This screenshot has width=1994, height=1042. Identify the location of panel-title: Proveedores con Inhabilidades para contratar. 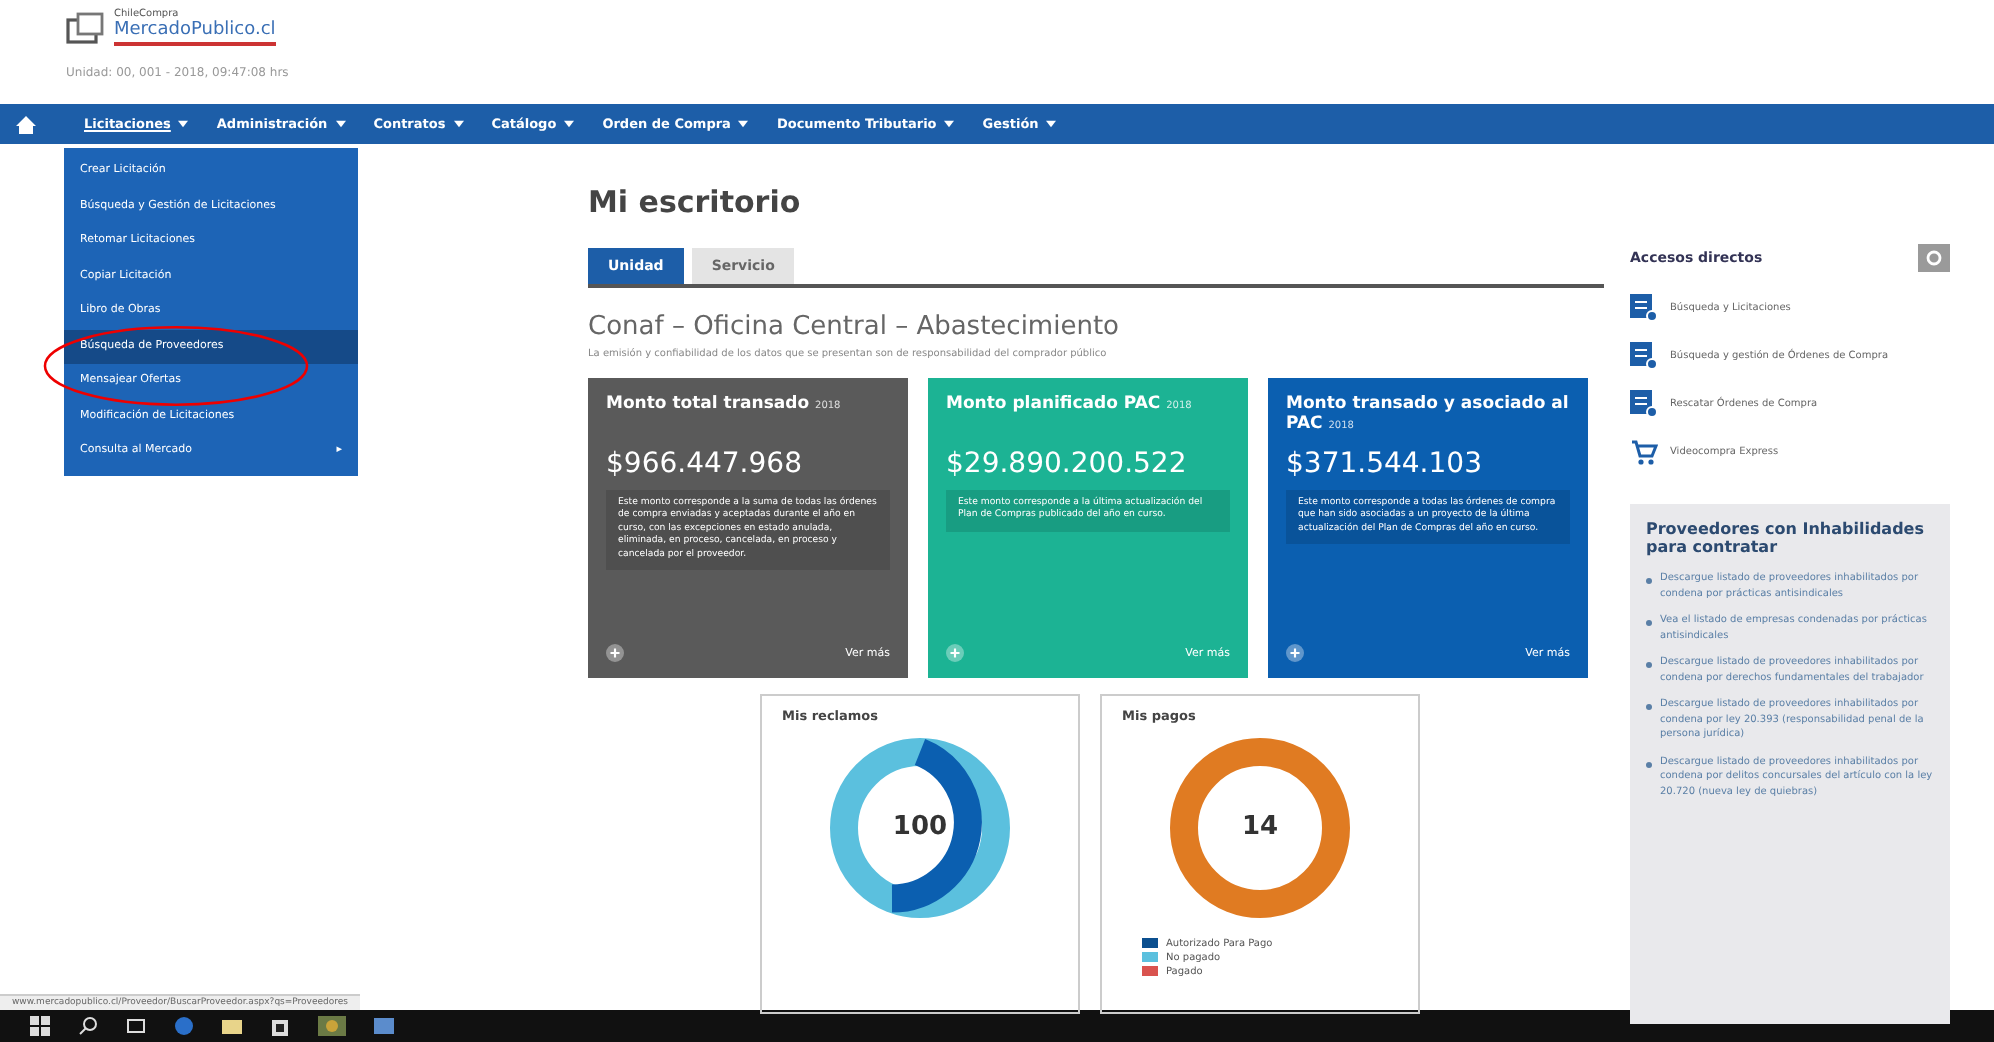
(1786, 538).